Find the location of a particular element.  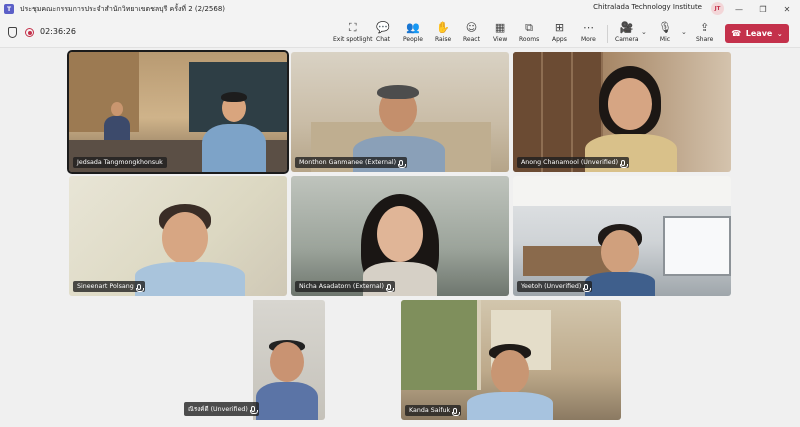

participant-name-label: Sineenart Polsang is located at coordinates (109, 286).